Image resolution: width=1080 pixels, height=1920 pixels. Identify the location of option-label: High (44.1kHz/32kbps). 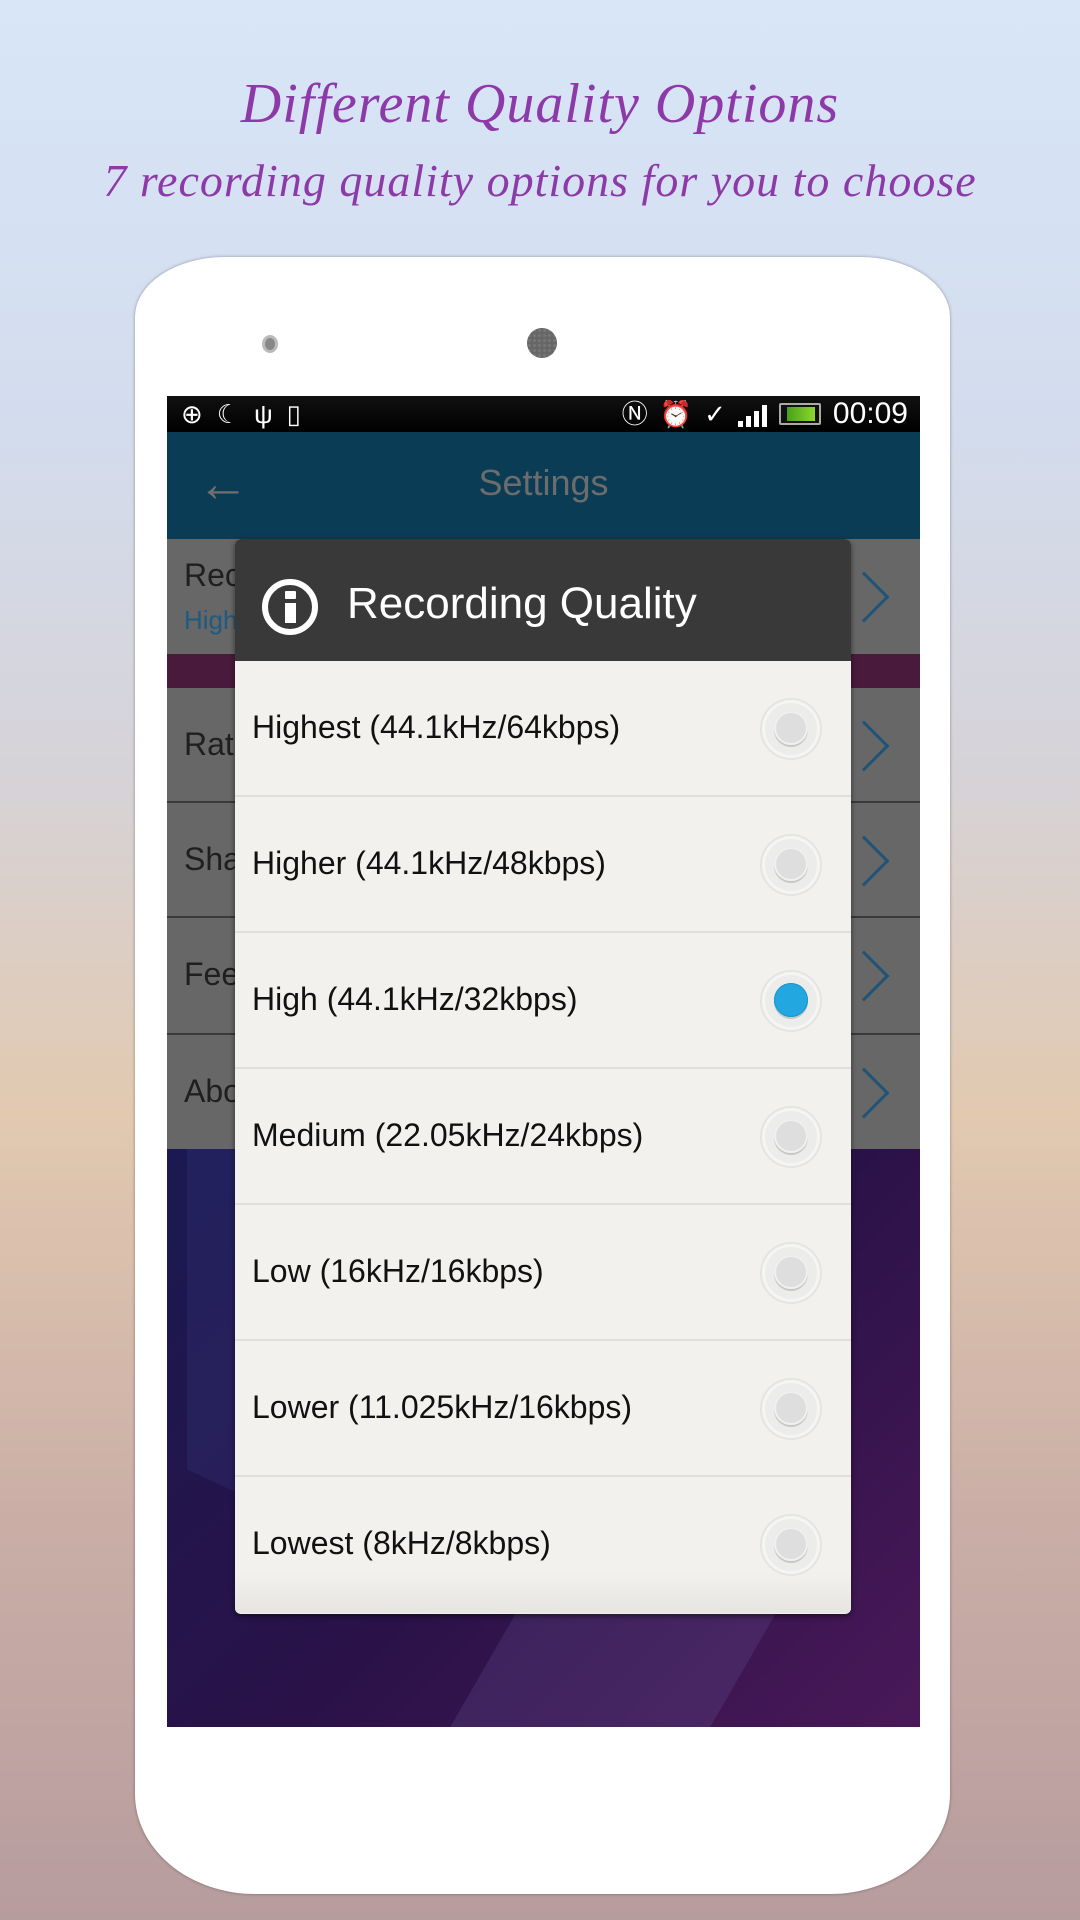
(415, 999).